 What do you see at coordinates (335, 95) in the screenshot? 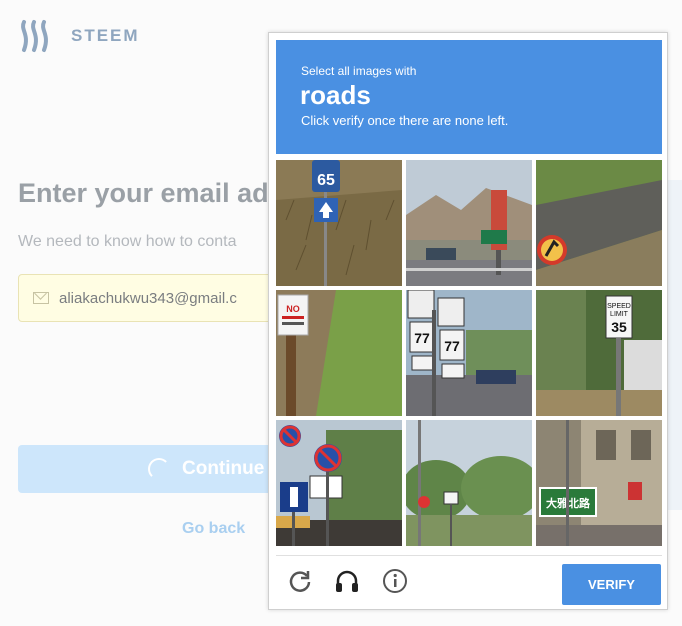
I see `instruction-keyword: roads` at bounding box center [335, 95].